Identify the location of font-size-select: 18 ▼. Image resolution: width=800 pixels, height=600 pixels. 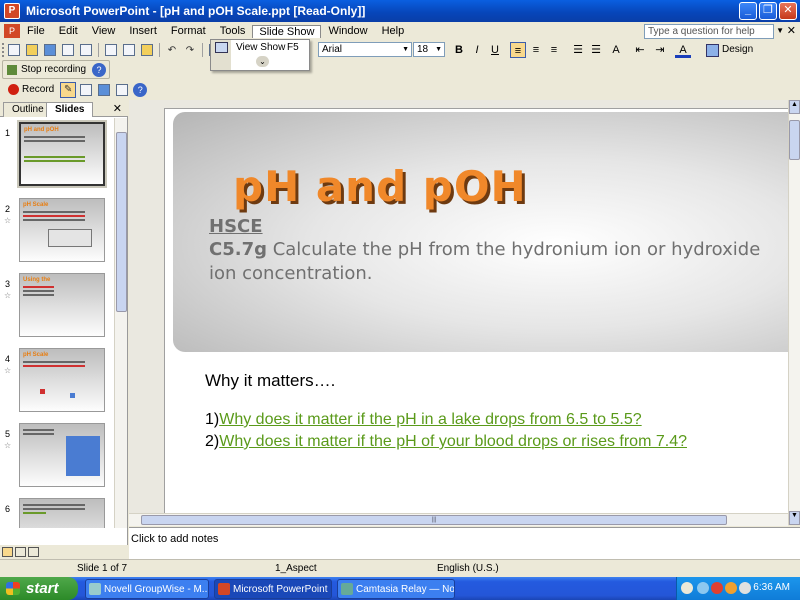
(429, 49).